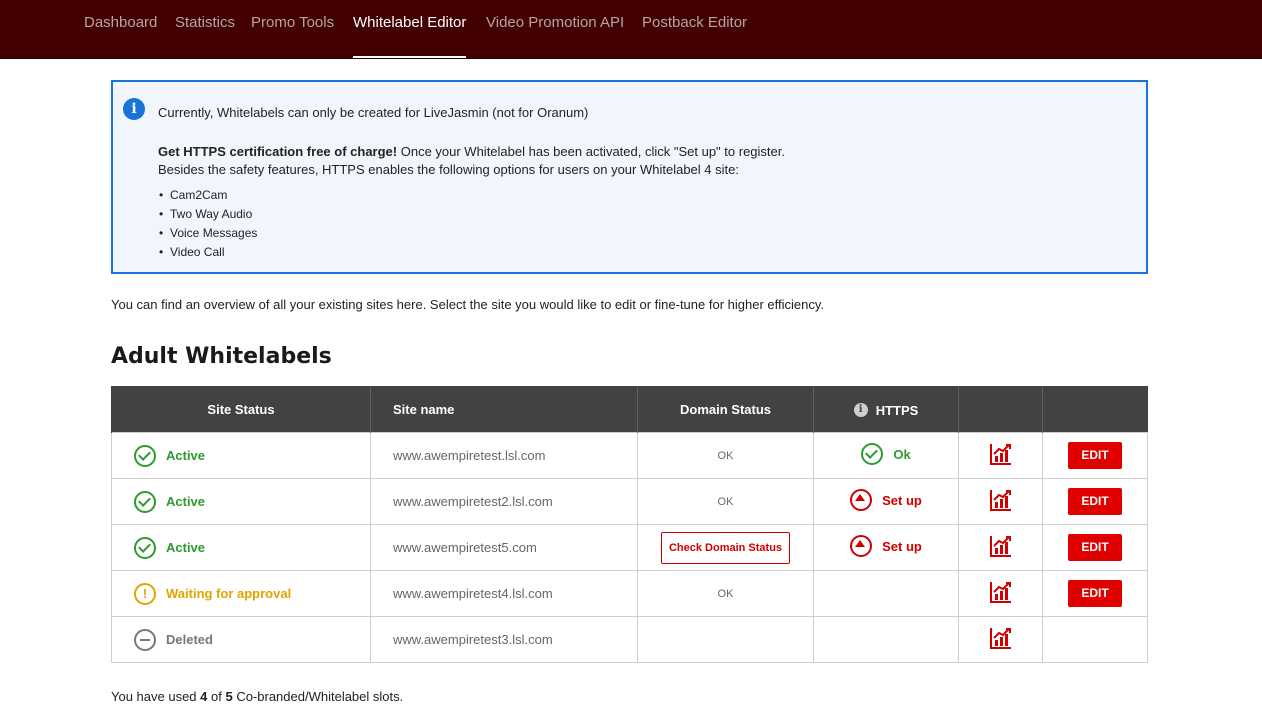 This screenshot has height=711, width=1262. Describe the element at coordinates (241, 639) in the screenshot. I see `site-status-cell: Deleted` at that location.